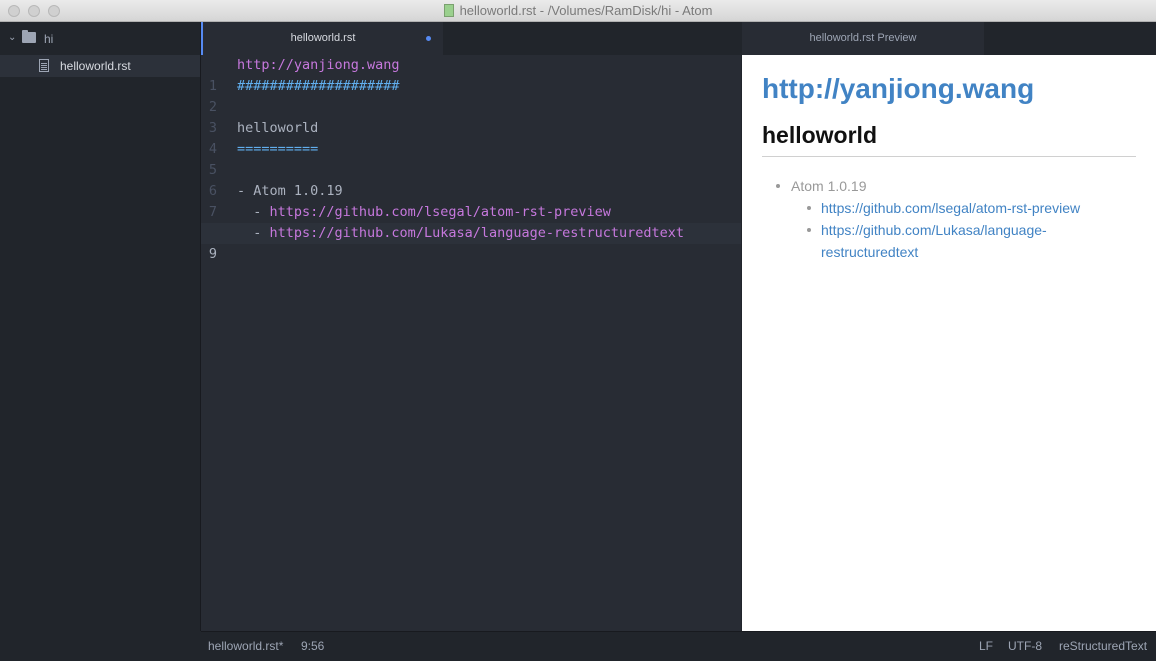  What do you see at coordinates (869, 252) in the screenshot?
I see `preview-link-continued: restructuredtext` at bounding box center [869, 252].